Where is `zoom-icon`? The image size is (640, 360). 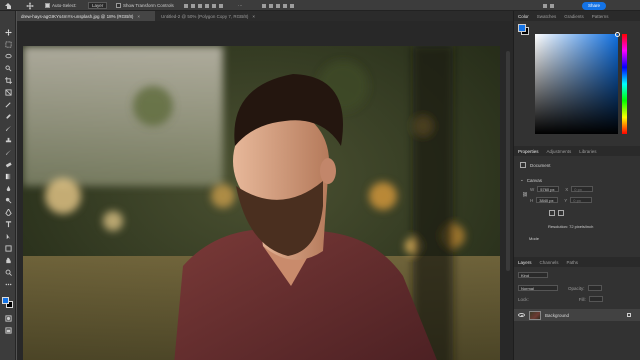
zoom-icon is located at coordinates (8, 272).